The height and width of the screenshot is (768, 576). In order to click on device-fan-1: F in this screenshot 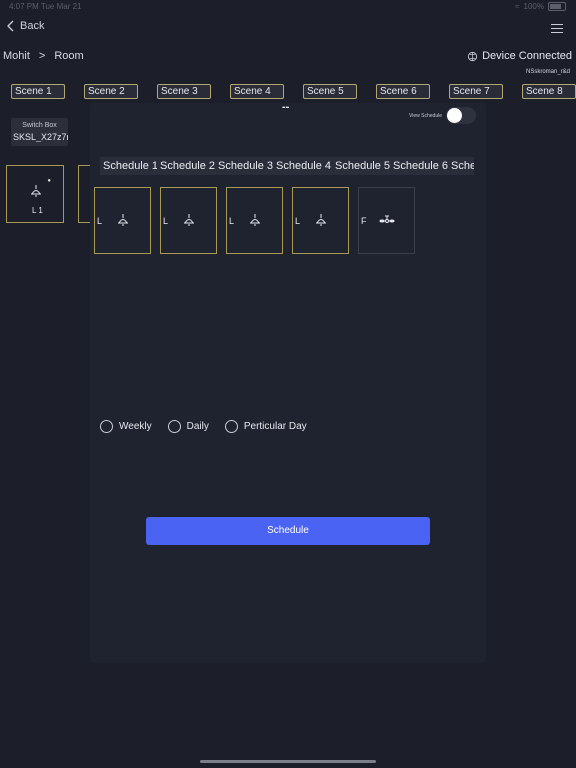, I will do `click(386, 220)`.